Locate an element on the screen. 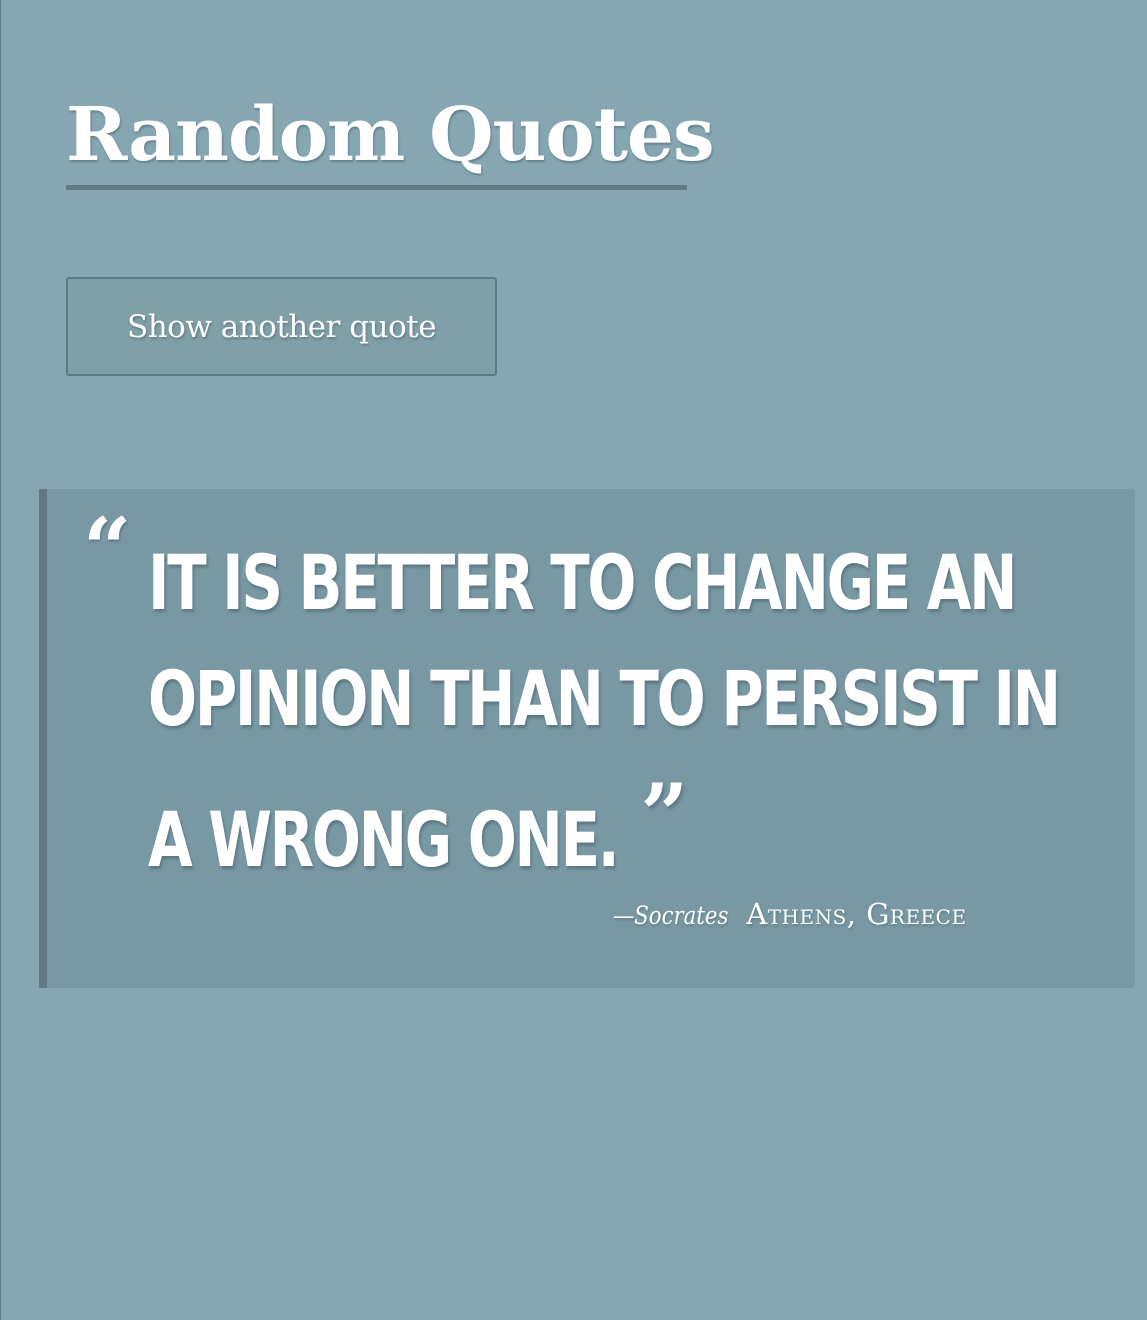  open-quote-mark-icon: “ is located at coordinates (107, 548).